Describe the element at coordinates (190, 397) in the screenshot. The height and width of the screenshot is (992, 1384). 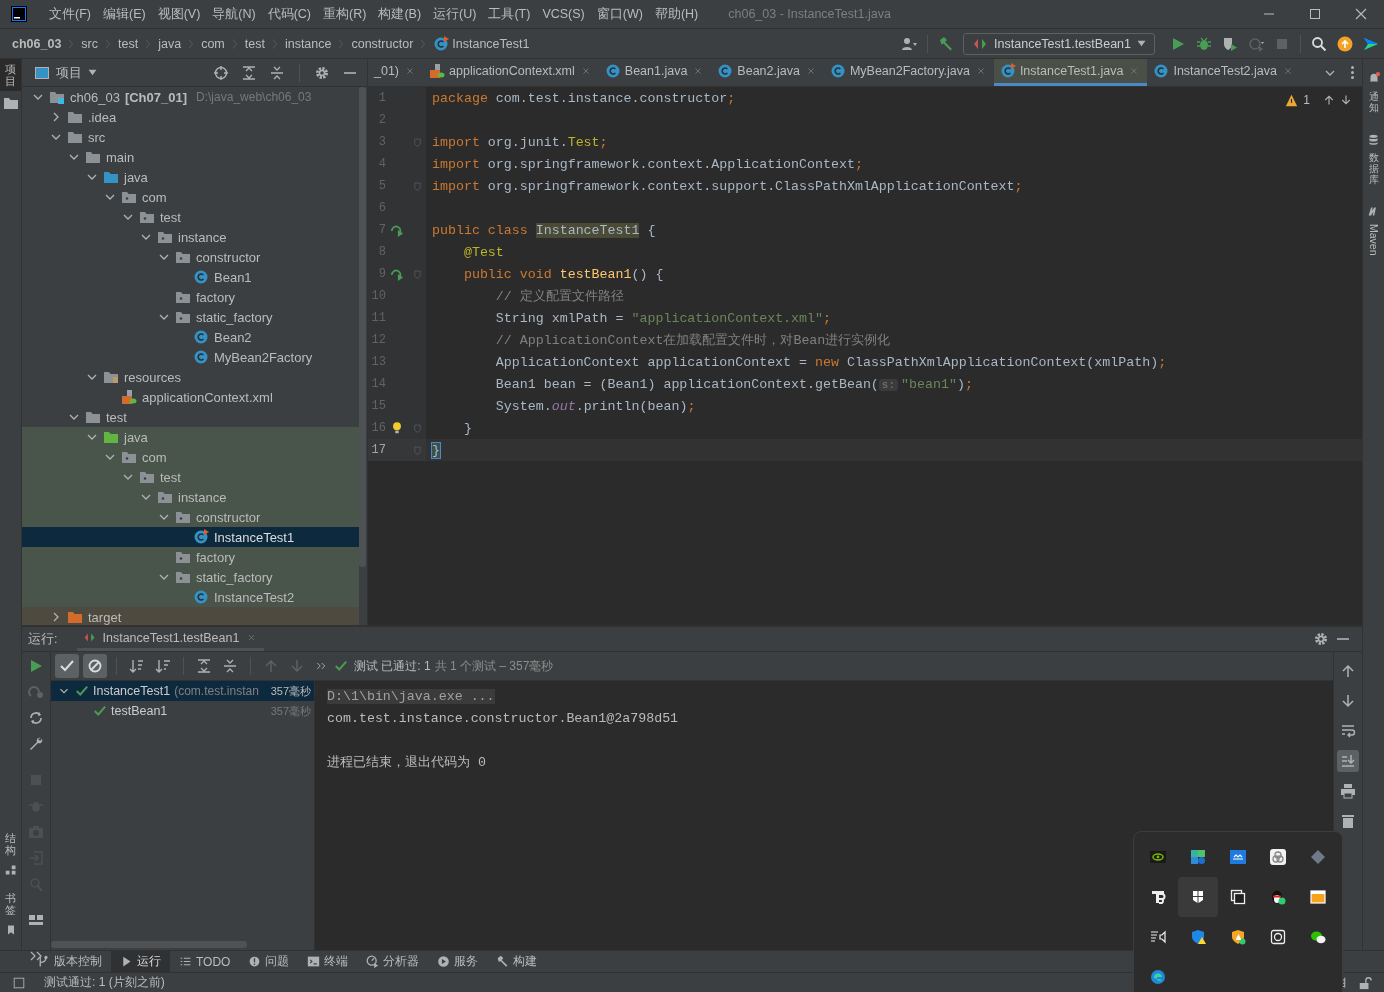
I see `tree-item: applicationContext.xml` at that location.